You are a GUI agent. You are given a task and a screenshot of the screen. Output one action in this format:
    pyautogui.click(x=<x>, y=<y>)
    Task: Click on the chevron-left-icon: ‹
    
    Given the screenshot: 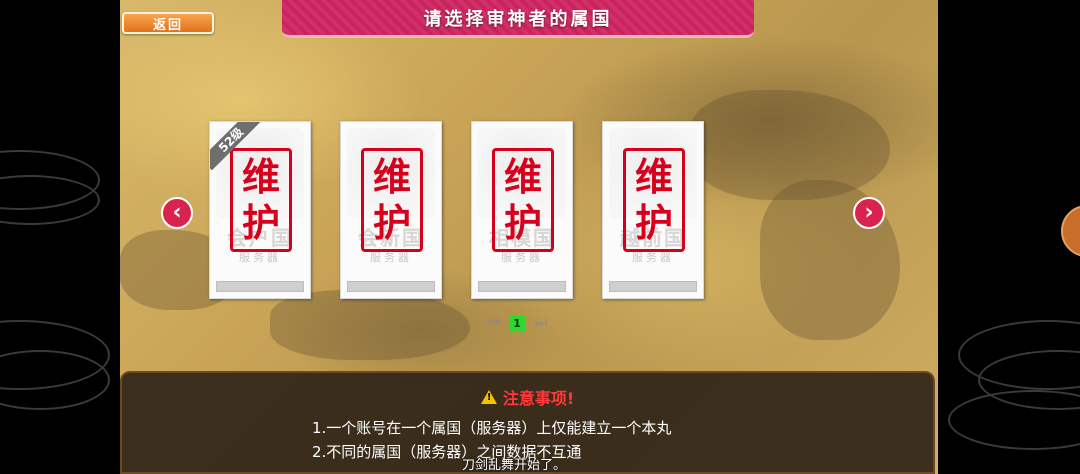 What is the action you would take?
    pyautogui.click(x=177, y=212)
    